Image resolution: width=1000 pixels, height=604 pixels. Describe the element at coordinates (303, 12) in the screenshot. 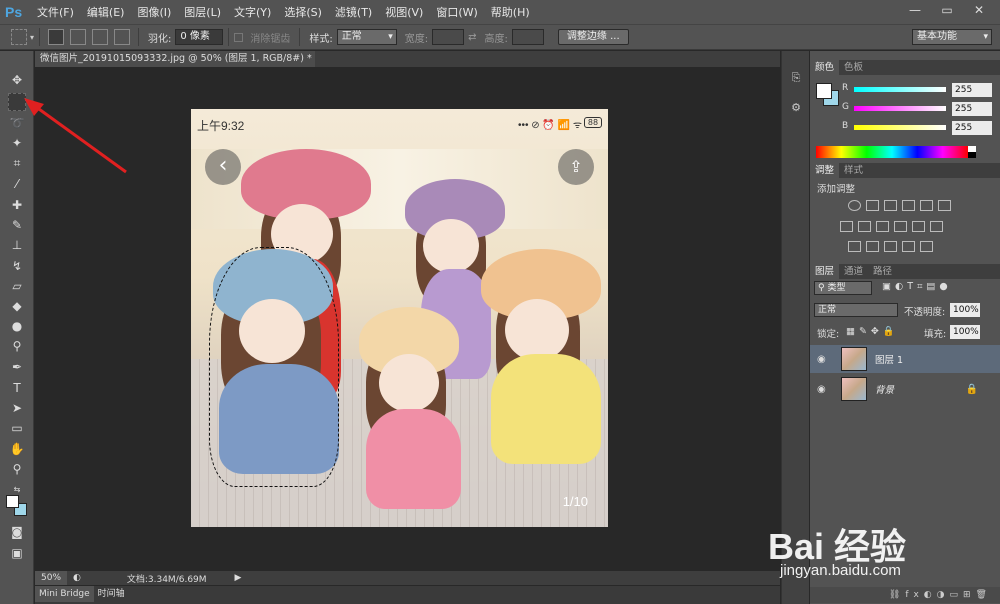

I see `menu-select: 选择(S)` at that location.